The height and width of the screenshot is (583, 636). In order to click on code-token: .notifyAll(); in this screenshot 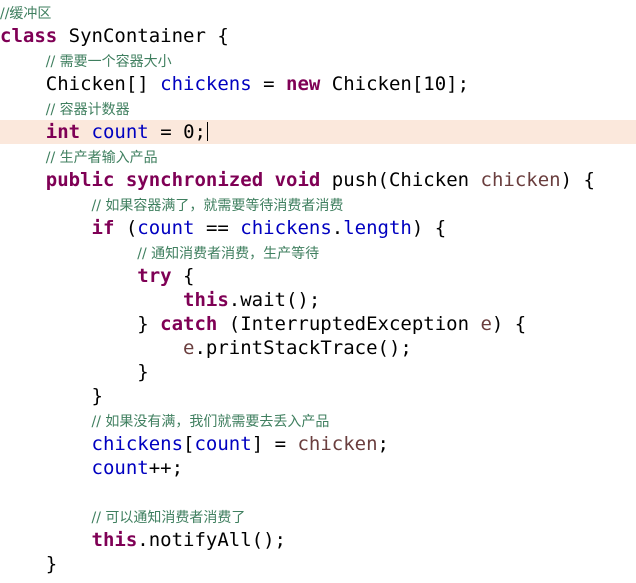, I will do `click(211, 540)`.